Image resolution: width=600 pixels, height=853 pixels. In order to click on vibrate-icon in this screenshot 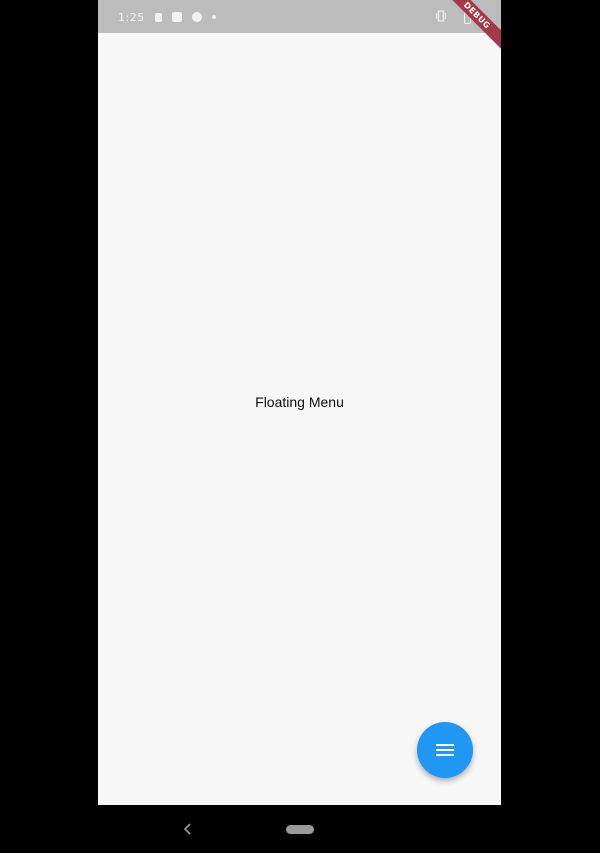, I will do `click(441, 17)`.